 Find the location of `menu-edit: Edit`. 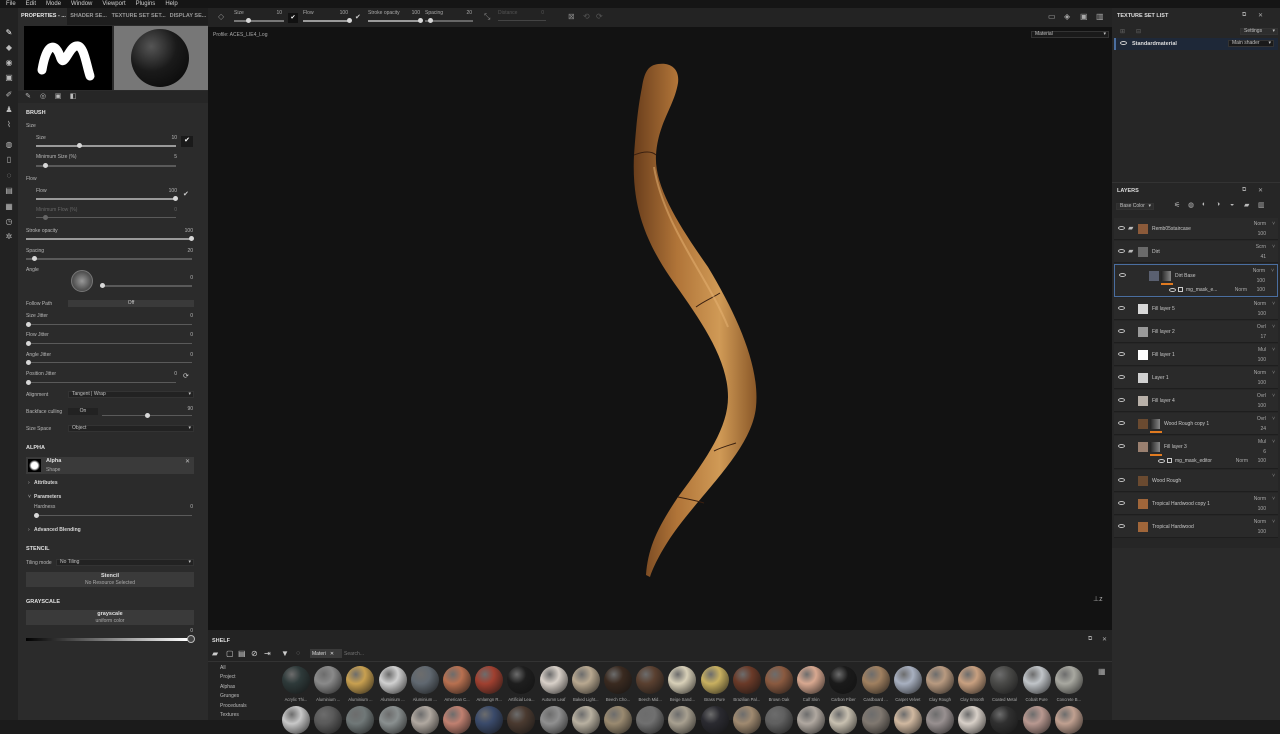

menu-edit: Edit is located at coordinates (31, 4).